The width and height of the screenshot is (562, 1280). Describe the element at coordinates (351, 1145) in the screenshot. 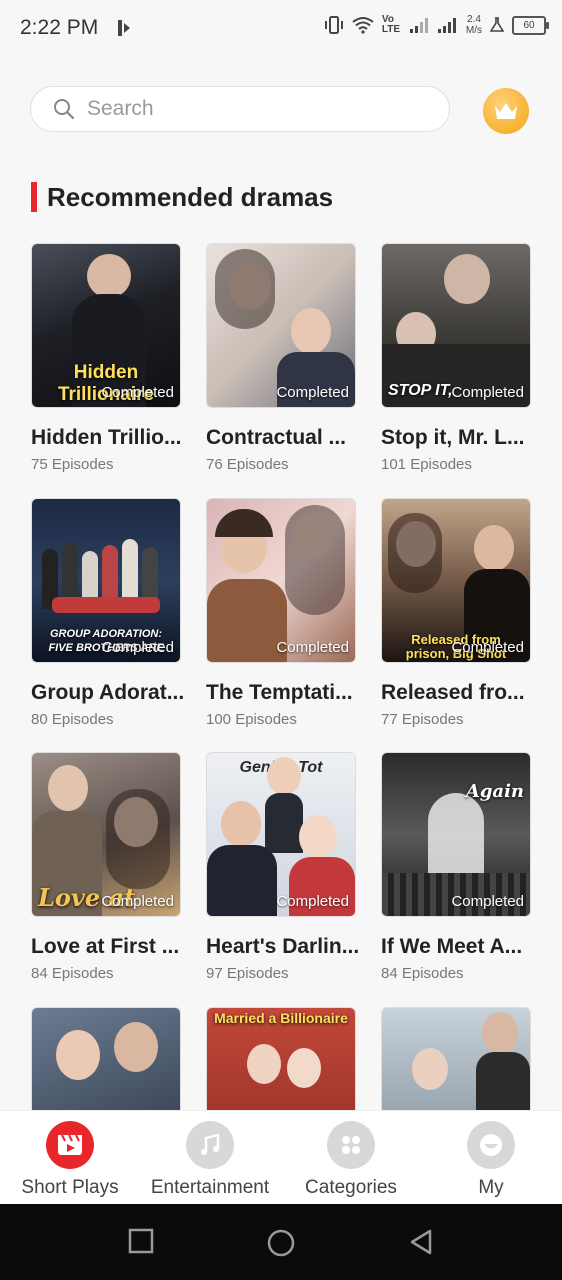

I see `grid-icon` at that location.